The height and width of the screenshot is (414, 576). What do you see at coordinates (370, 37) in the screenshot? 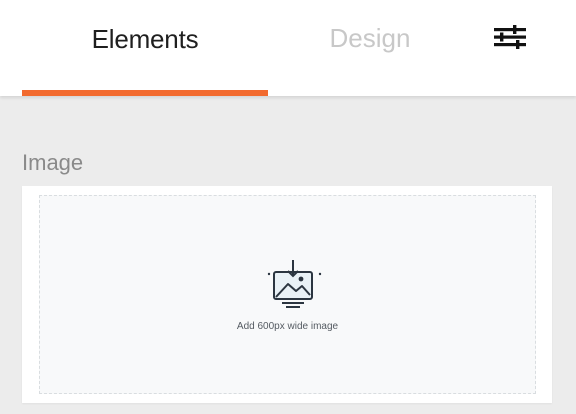
I see `tab-design-label: Design` at bounding box center [370, 37].